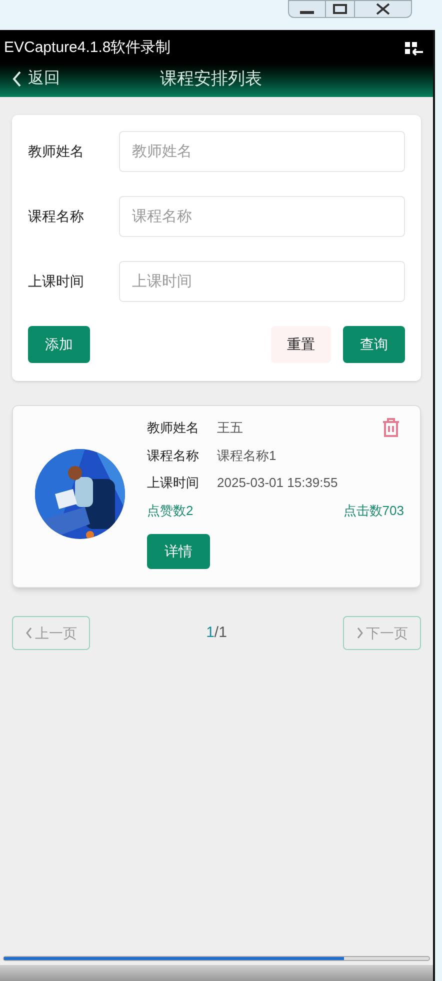  What do you see at coordinates (211, 79) in the screenshot?
I see `page-title: 课程安排列表` at bounding box center [211, 79].